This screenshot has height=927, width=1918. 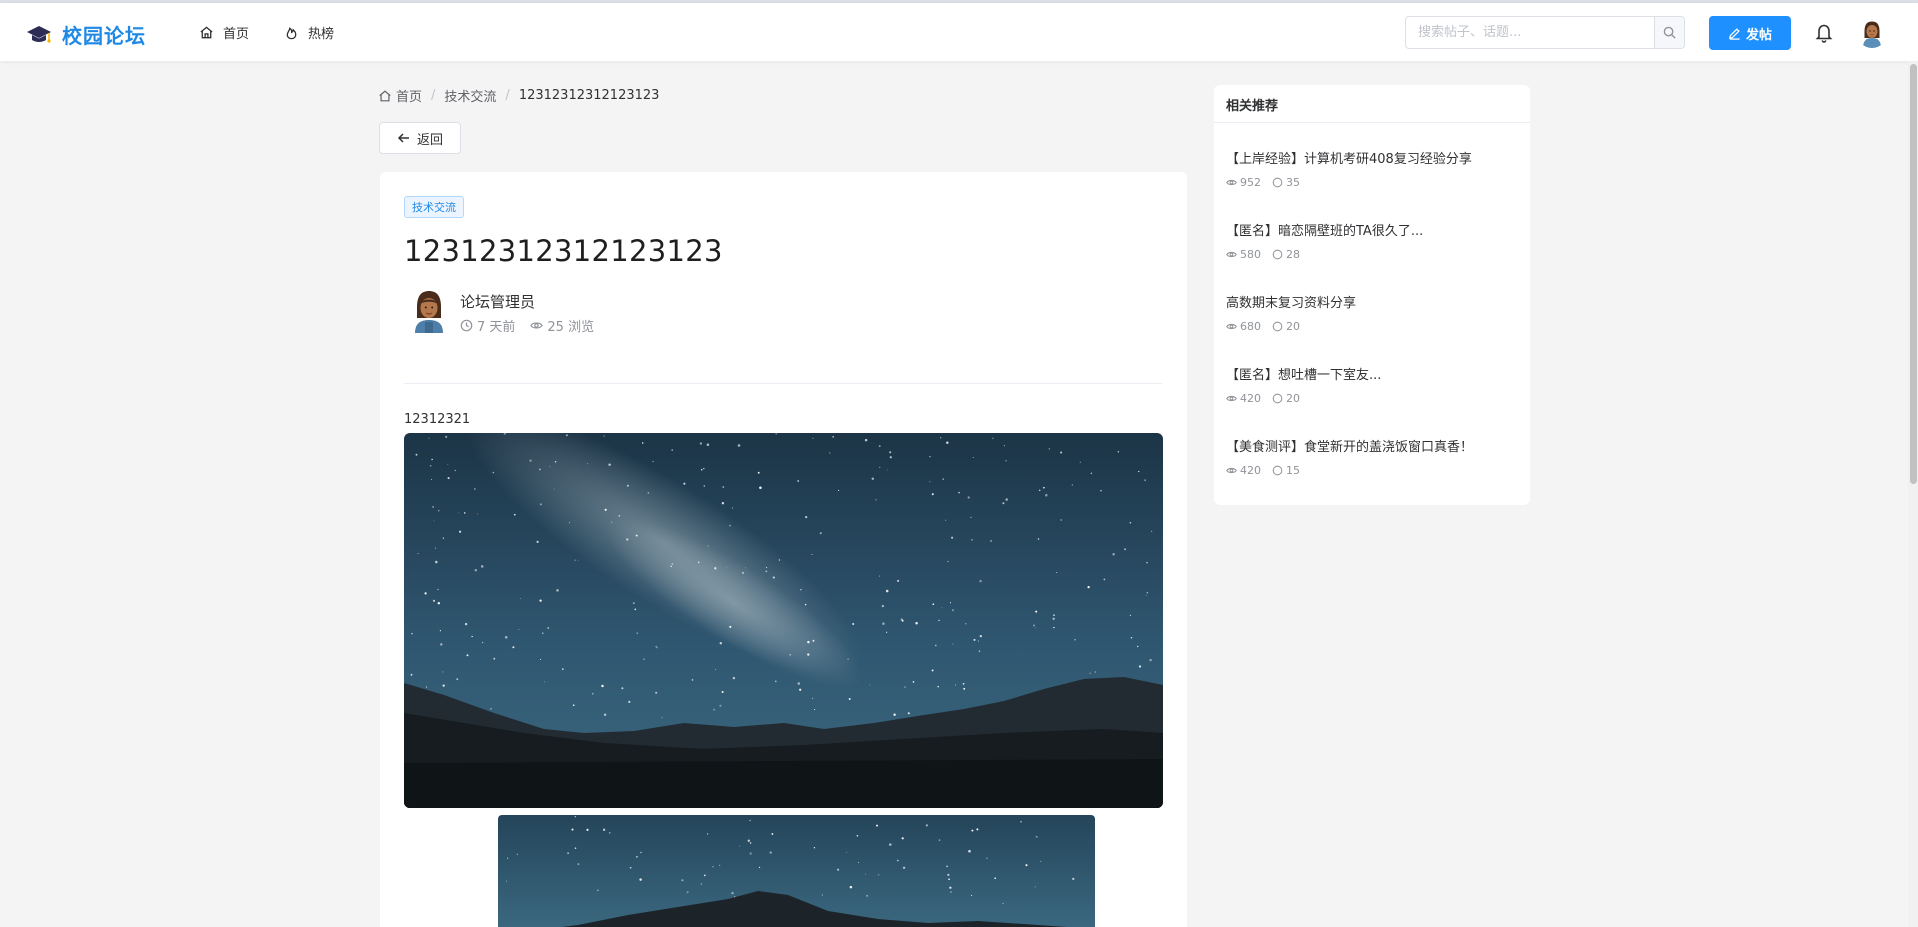 What do you see at coordinates (496, 327) in the screenshot?
I see `post-time: 7 天前` at bounding box center [496, 327].